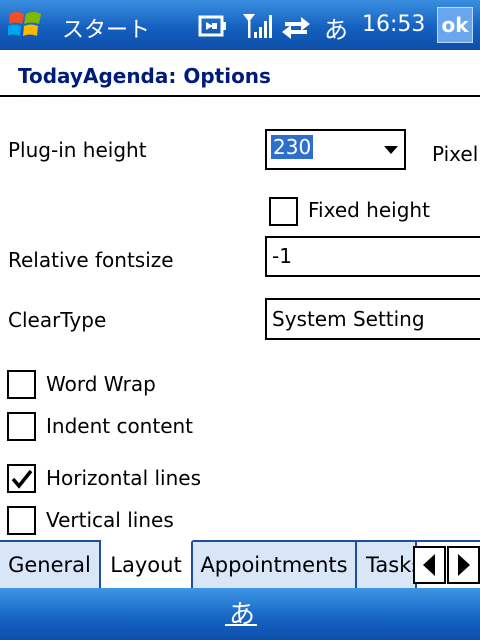  What do you see at coordinates (50, 565) in the screenshot?
I see `tab-general: General` at bounding box center [50, 565].